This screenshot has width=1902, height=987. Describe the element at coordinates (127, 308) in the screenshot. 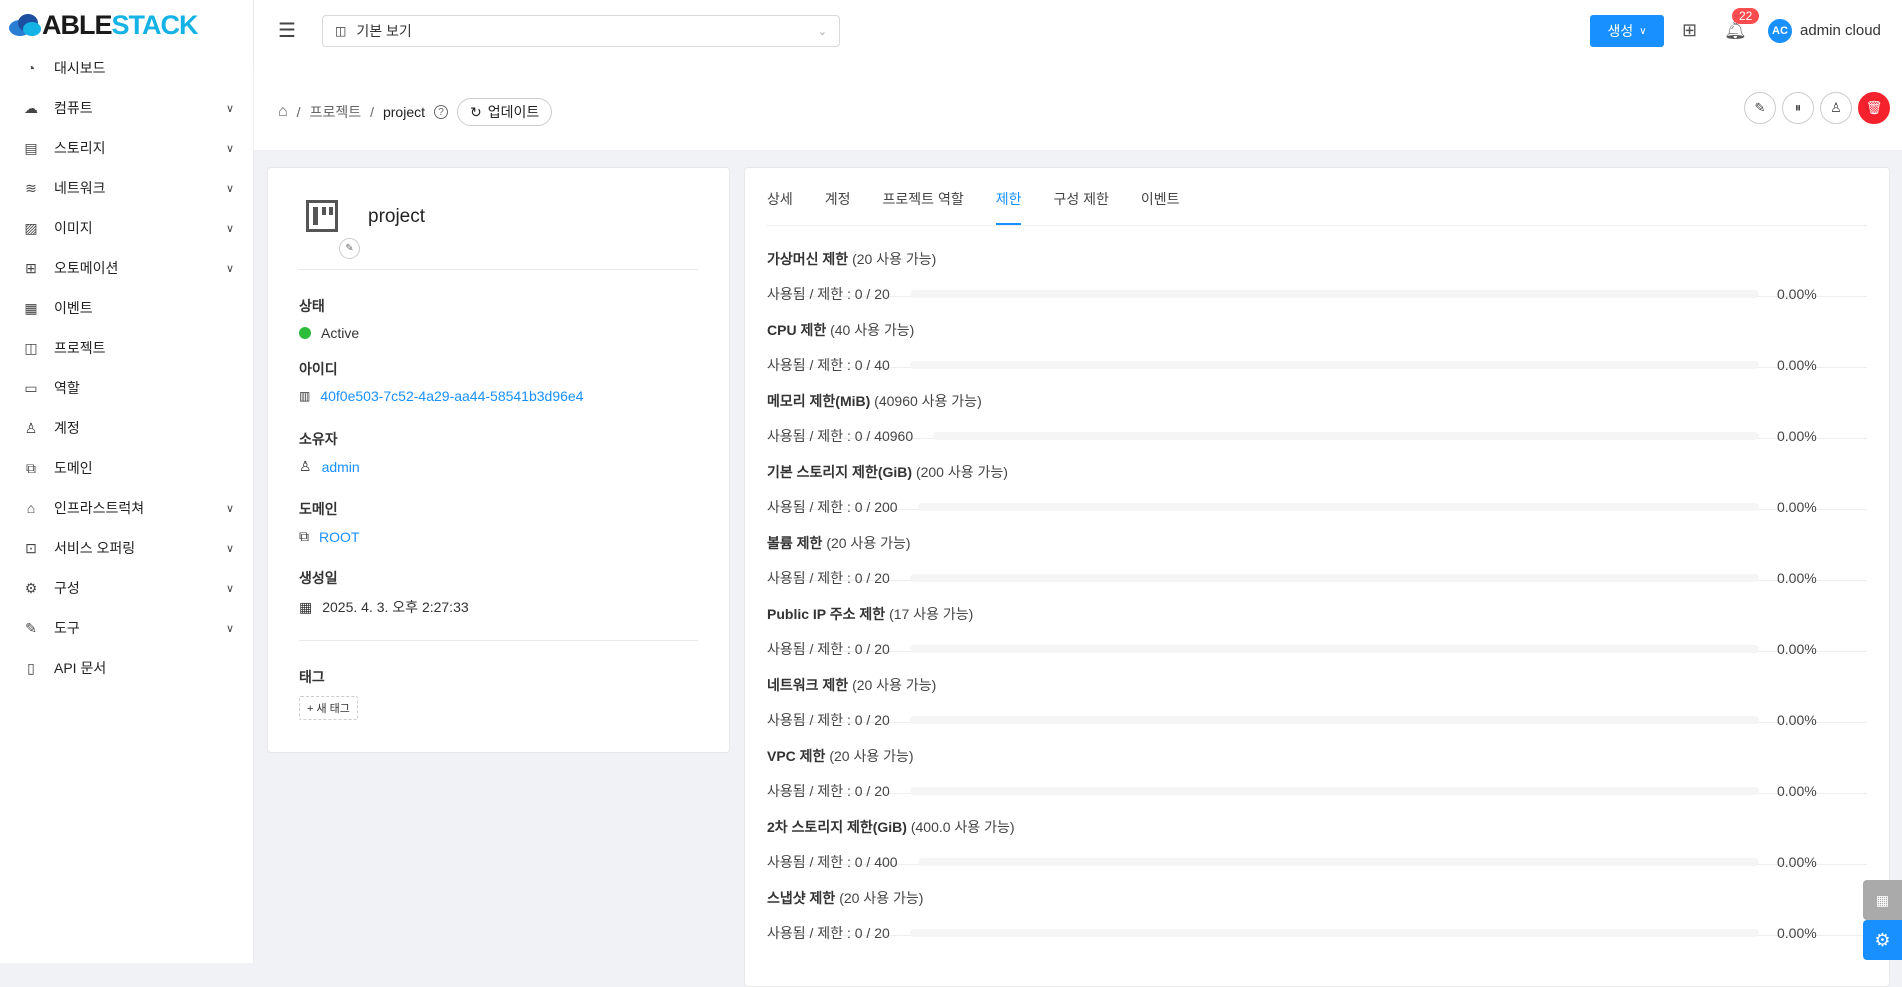

I see `sidebar-item-6: ▦ 이벤트` at that location.